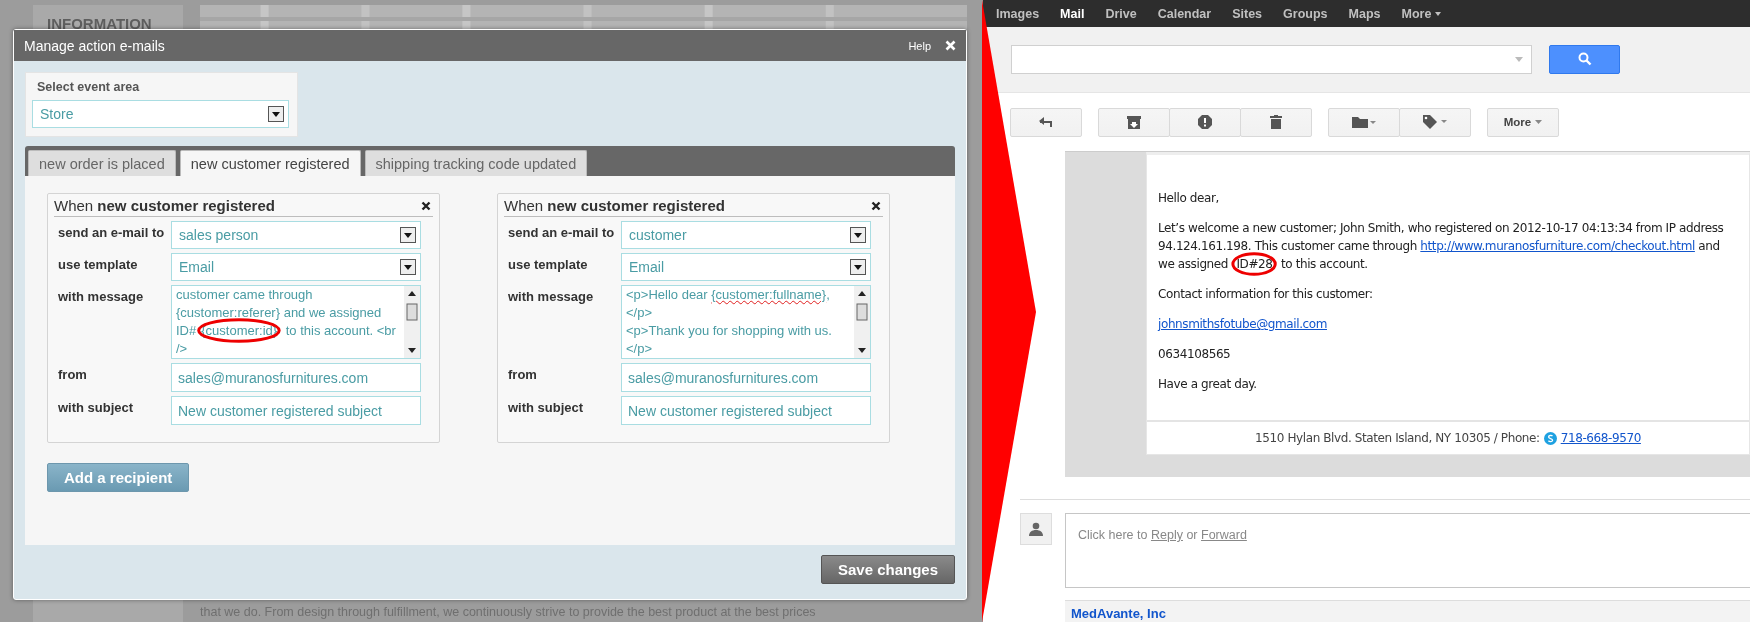 The width and height of the screenshot is (1750, 622). Describe the element at coordinates (1121, 13) in the screenshot. I see `nav-link: Drive` at that location.